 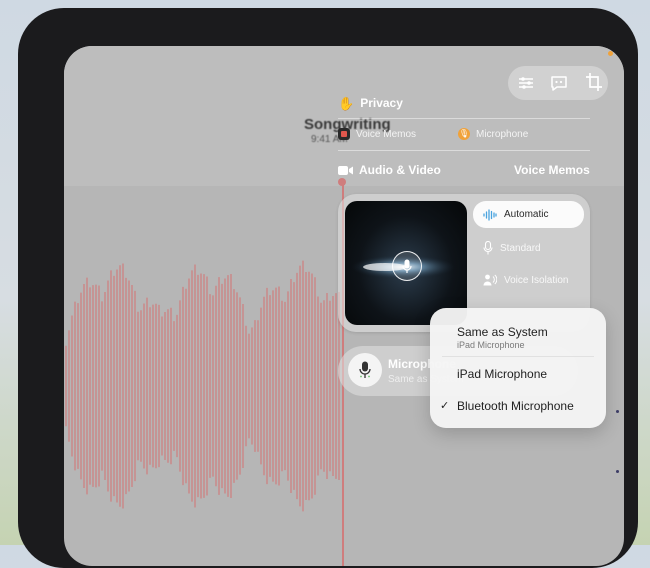 I want to click on menu-item-ipad-microphone: iPad Microphone, so click(x=518, y=373).